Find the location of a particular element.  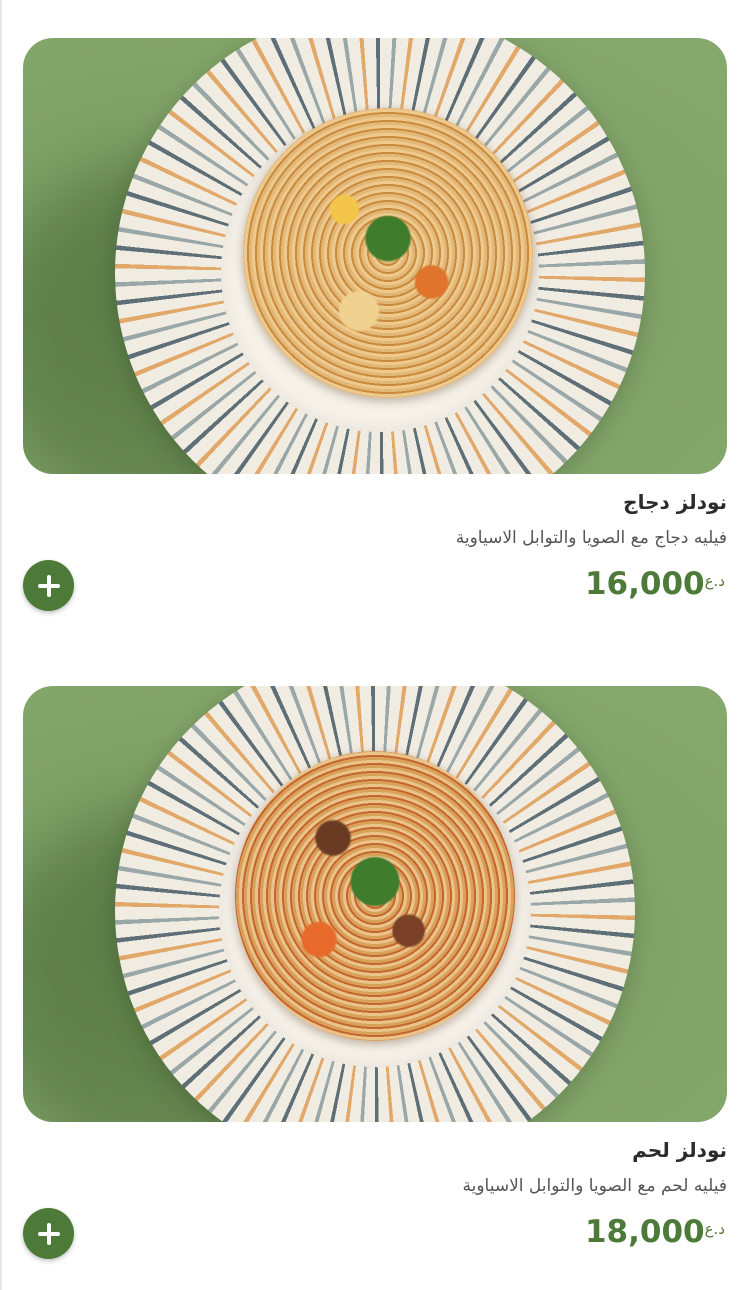

dish-price: د.ع18,000 is located at coordinates (656, 1232).